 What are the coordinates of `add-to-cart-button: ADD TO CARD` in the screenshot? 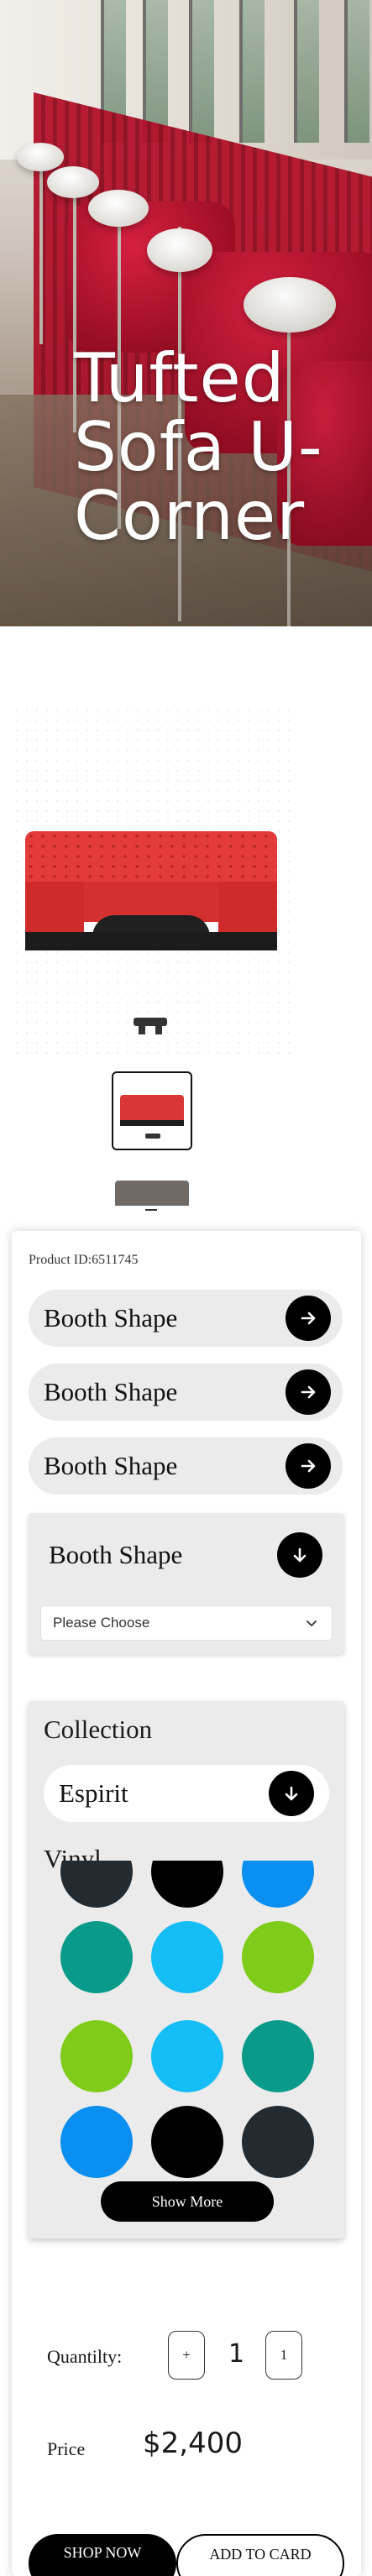 It's located at (260, 2555).